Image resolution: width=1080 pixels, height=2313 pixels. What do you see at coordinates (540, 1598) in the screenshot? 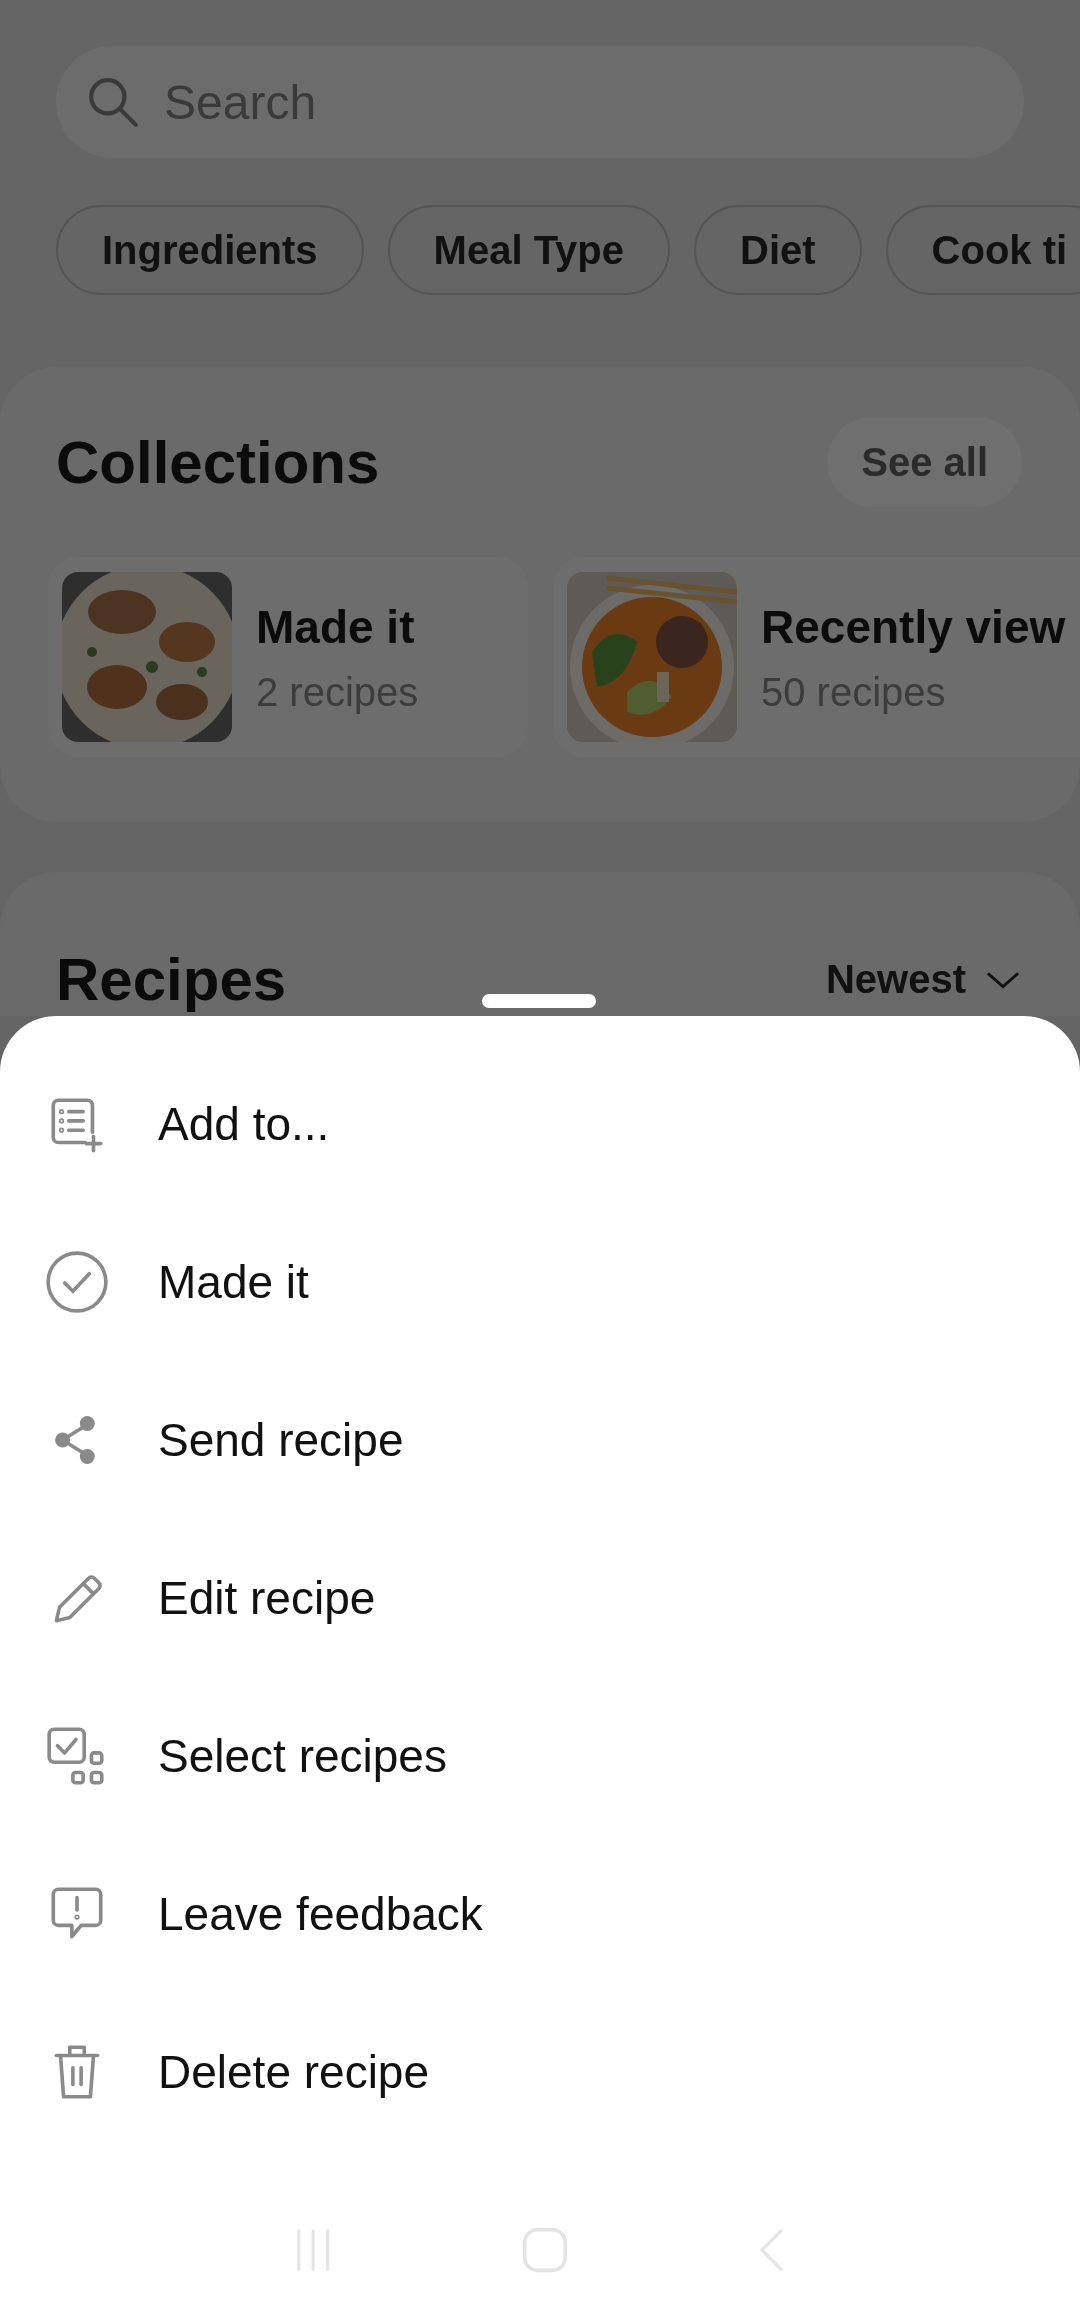
I see `menu-item: Edit recipe` at bounding box center [540, 1598].